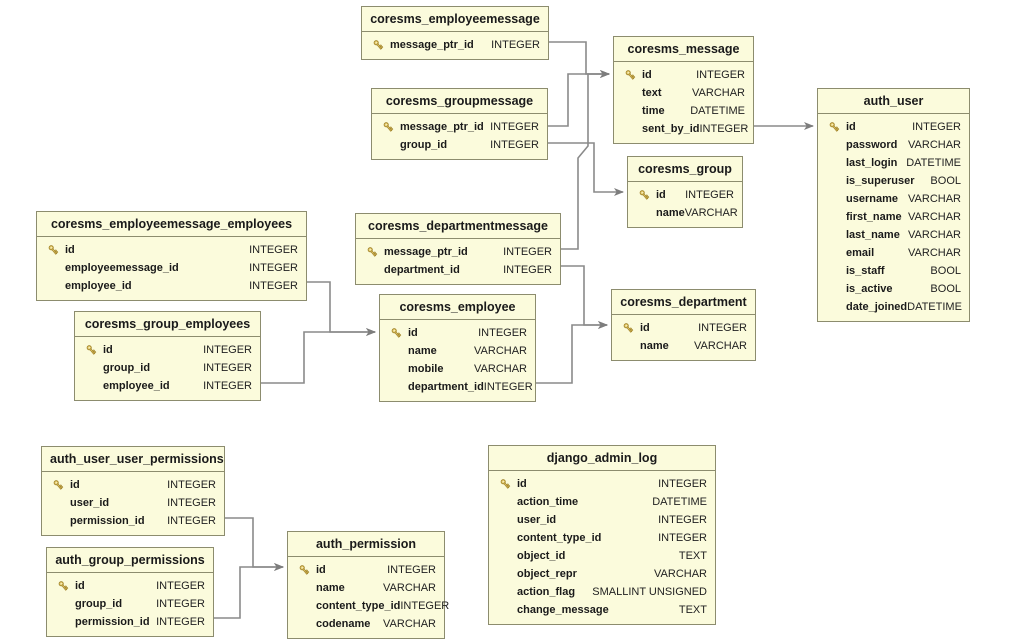  I want to click on table-row: change_message TEXT, so click(602, 610).